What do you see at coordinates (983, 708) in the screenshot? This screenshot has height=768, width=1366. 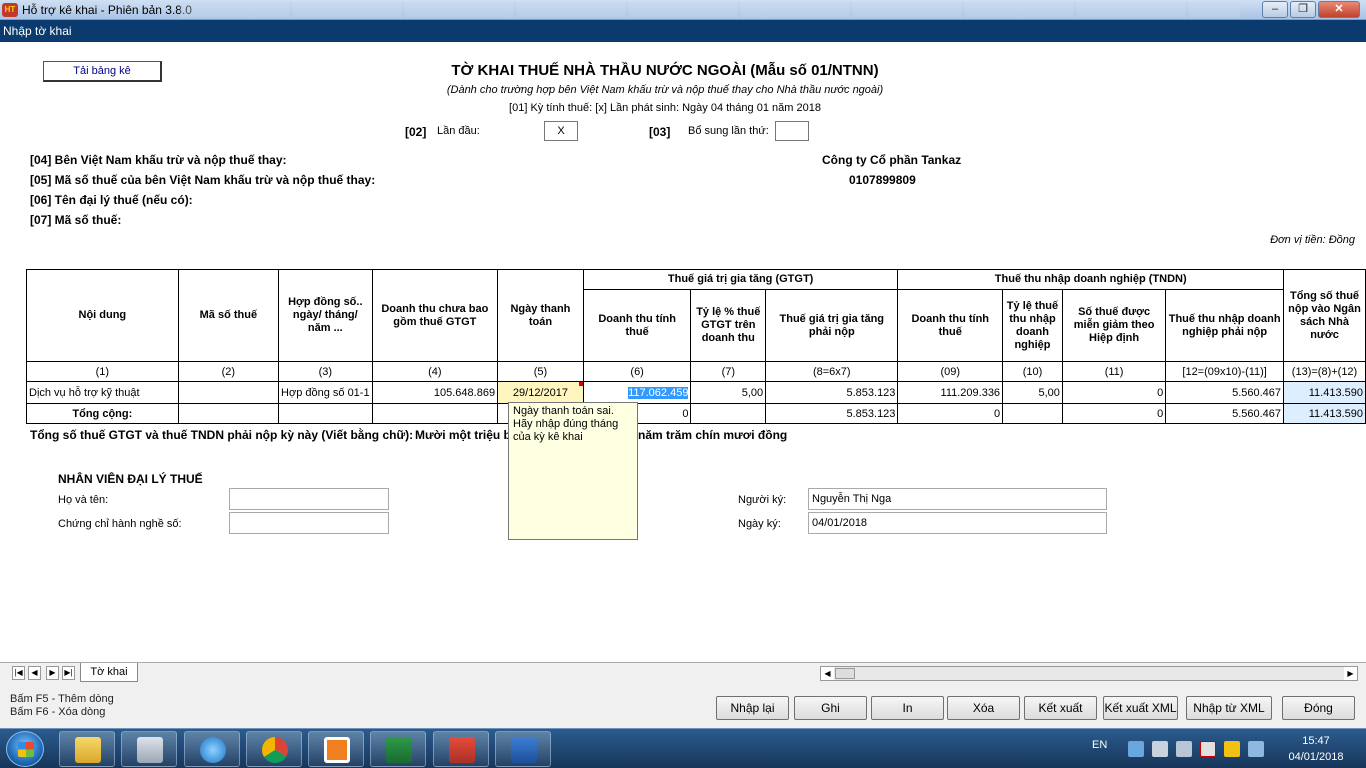 I see `delete-button: Xóa` at bounding box center [983, 708].